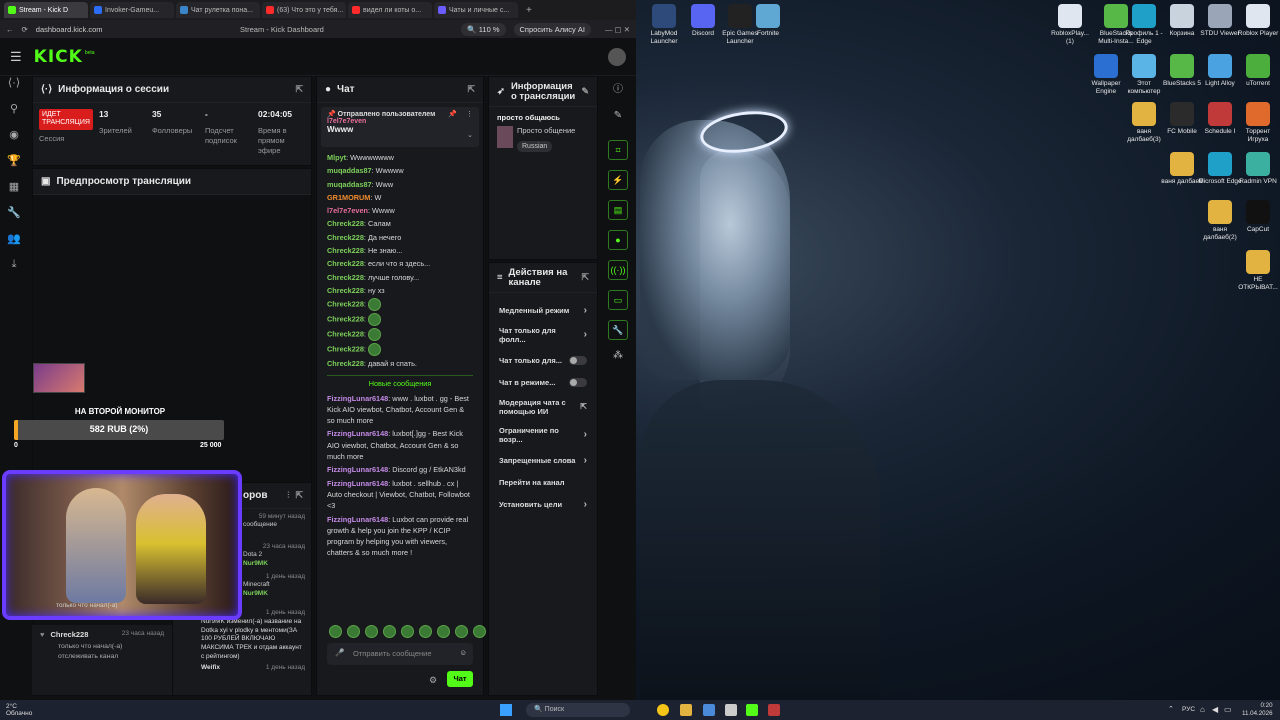 The height and width of the screenshot is (720, 1280). What do you see at coordinates (543, 482) in the screenshot?
I see `channel-action: Перейти на канал` at bounding box center [543, 482].